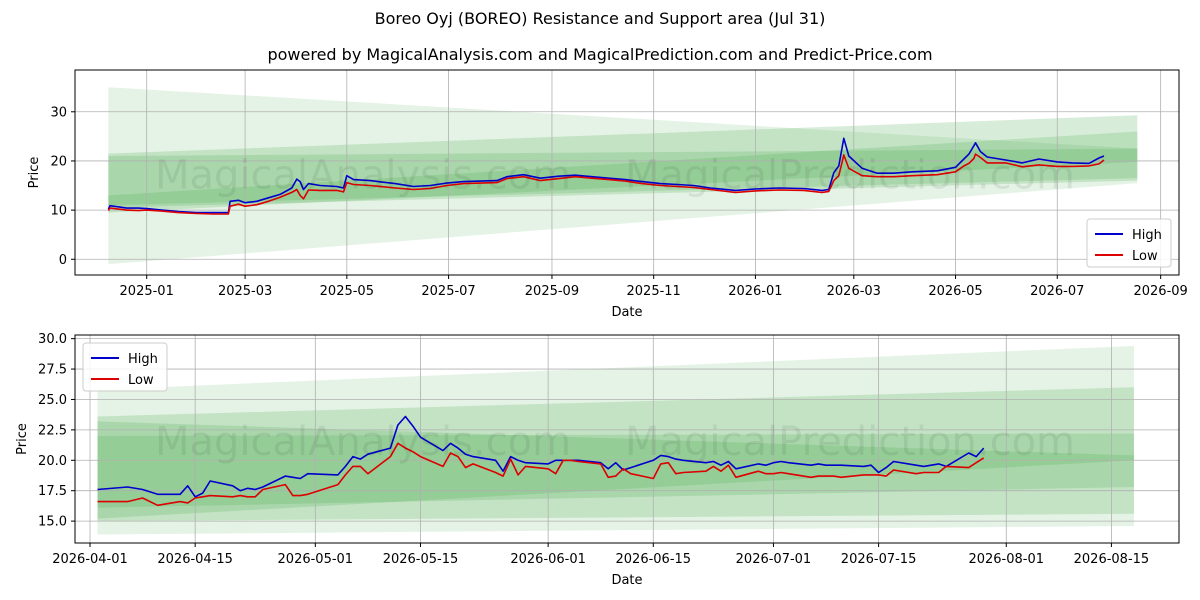  Describe the element at coordinates (316, 559) in the screenshot. I see `x-tick-label: 2026-05-01` at that location.